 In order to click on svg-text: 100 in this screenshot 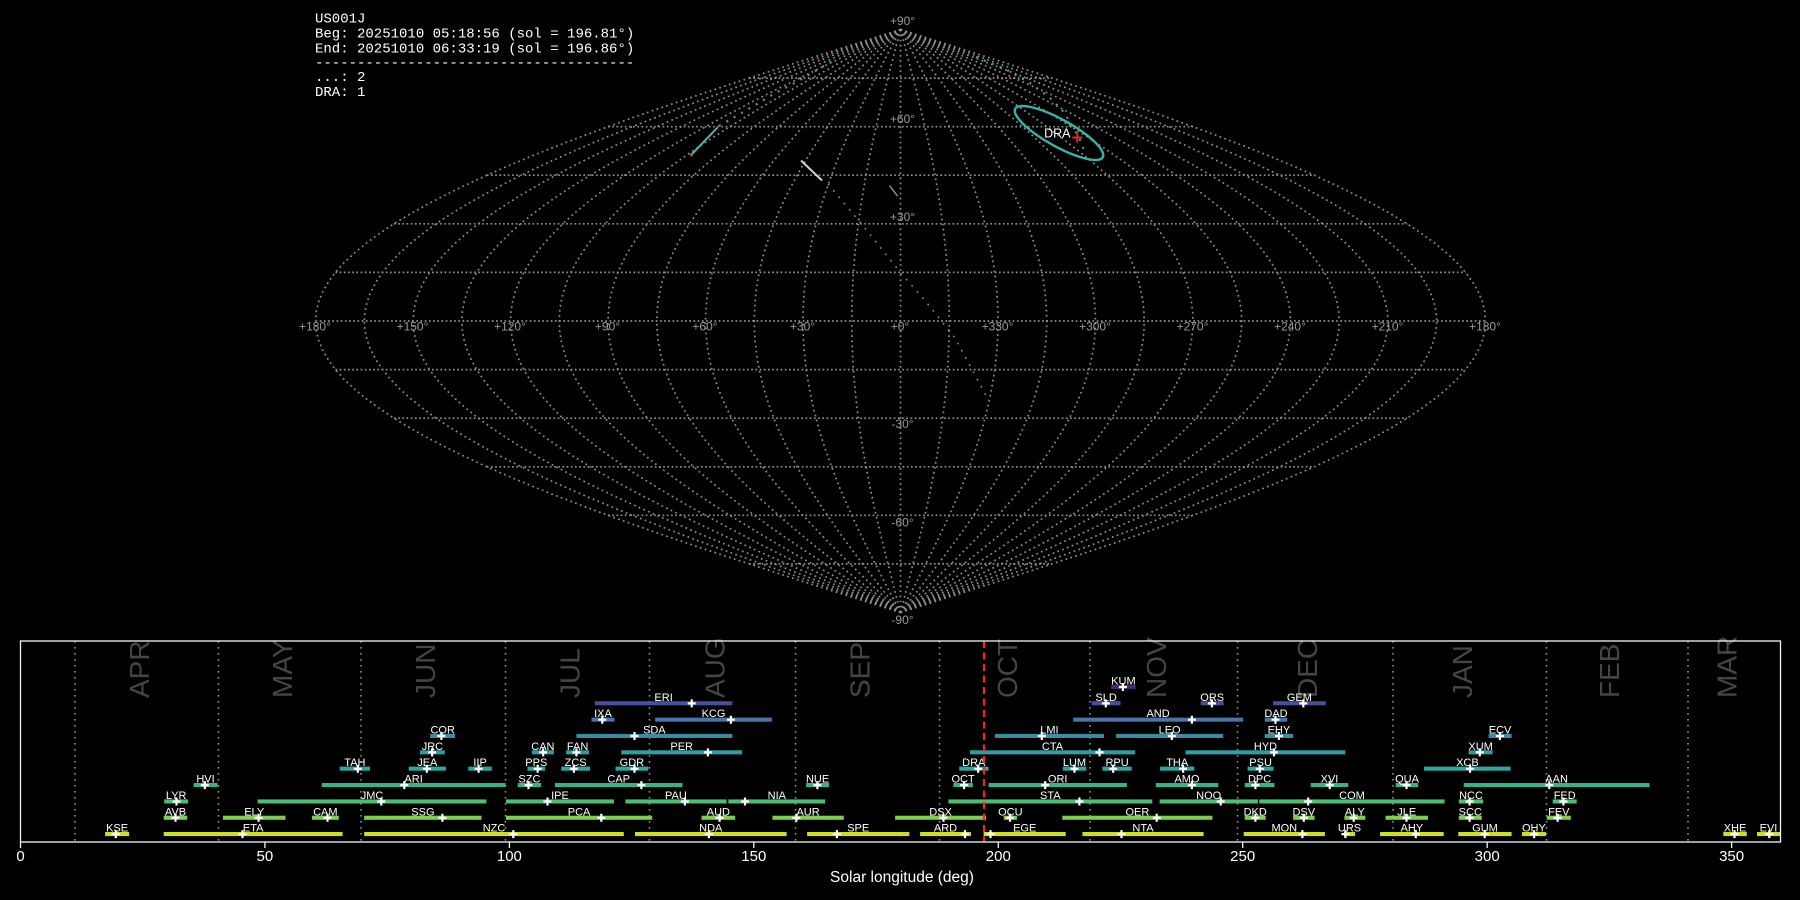, I will do `click(509, 856)`.